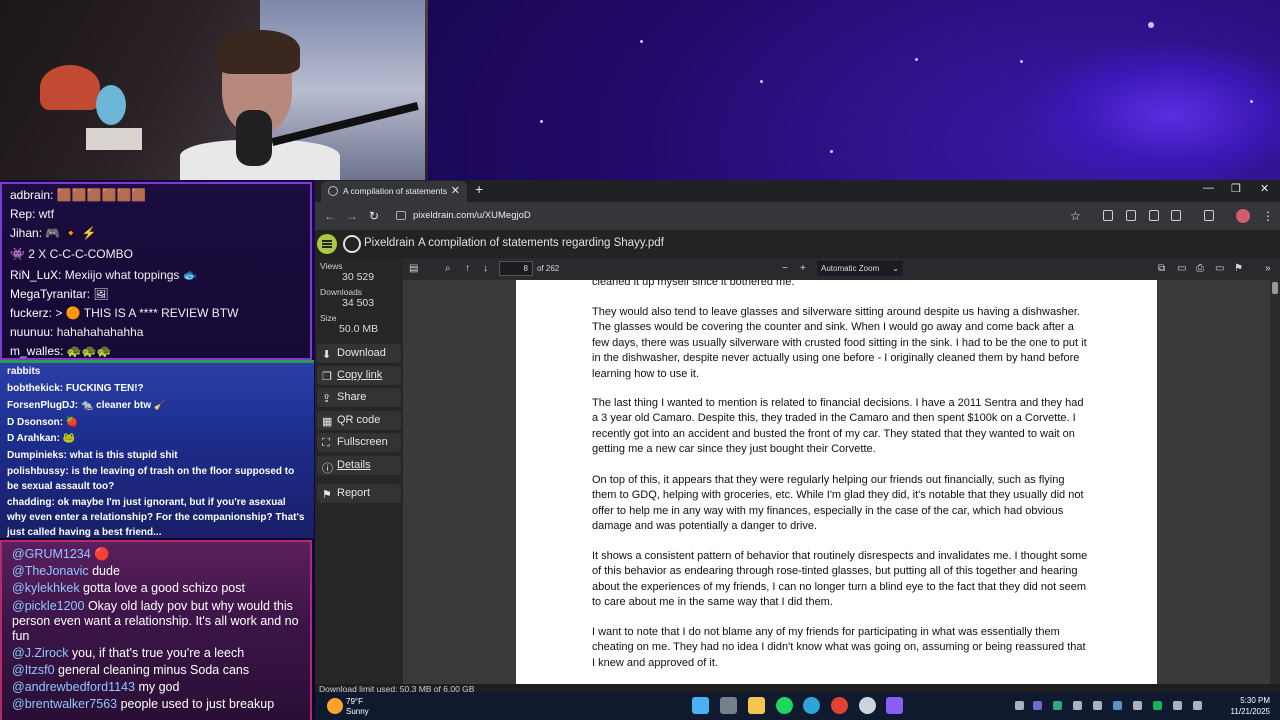 Image resolution: width=1280 pixels, height=720 pixels. I want to click on chat-message: 👾 2 X C-C-C-COMBO, so click(71, 254).